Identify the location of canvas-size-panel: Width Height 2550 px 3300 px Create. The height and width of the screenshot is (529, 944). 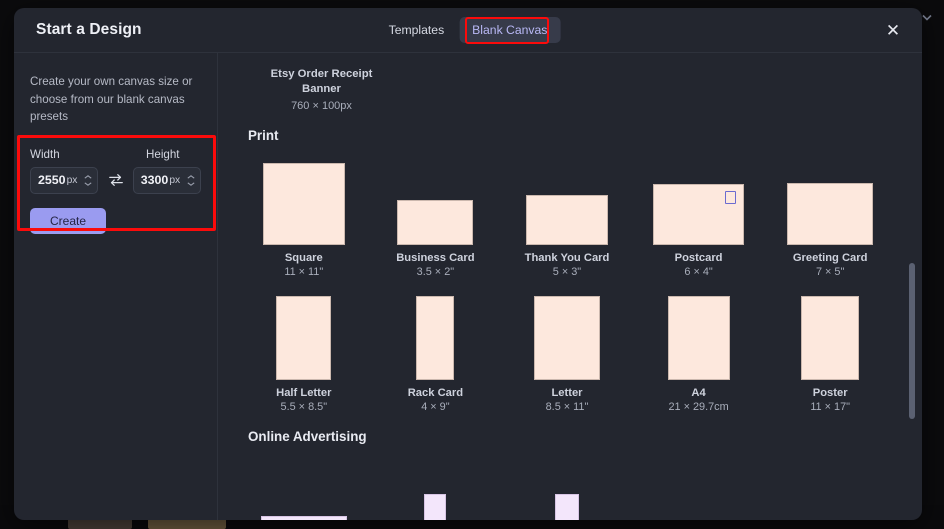
(116, 184).